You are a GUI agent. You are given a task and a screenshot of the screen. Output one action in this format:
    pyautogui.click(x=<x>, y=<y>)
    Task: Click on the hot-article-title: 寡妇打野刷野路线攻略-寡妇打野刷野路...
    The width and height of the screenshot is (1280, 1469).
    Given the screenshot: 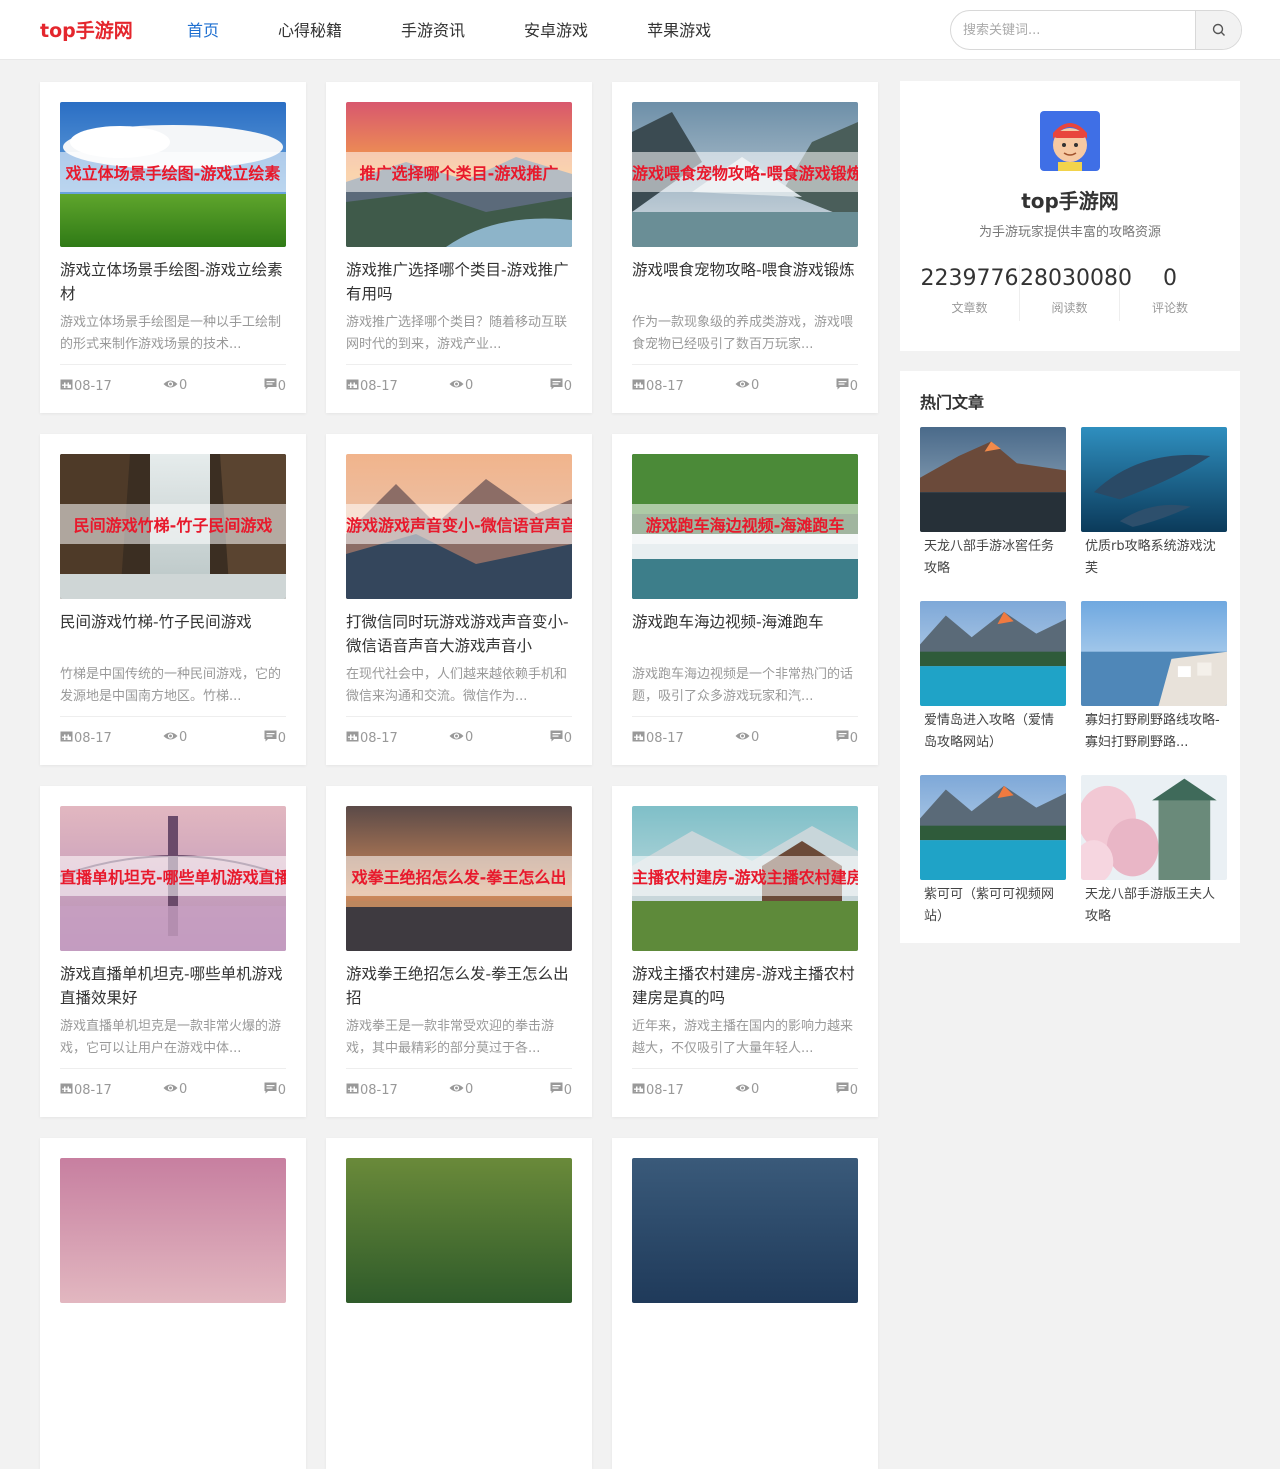 What is the action you would take?
    pyautogui.click(x=1154, y=731)
    